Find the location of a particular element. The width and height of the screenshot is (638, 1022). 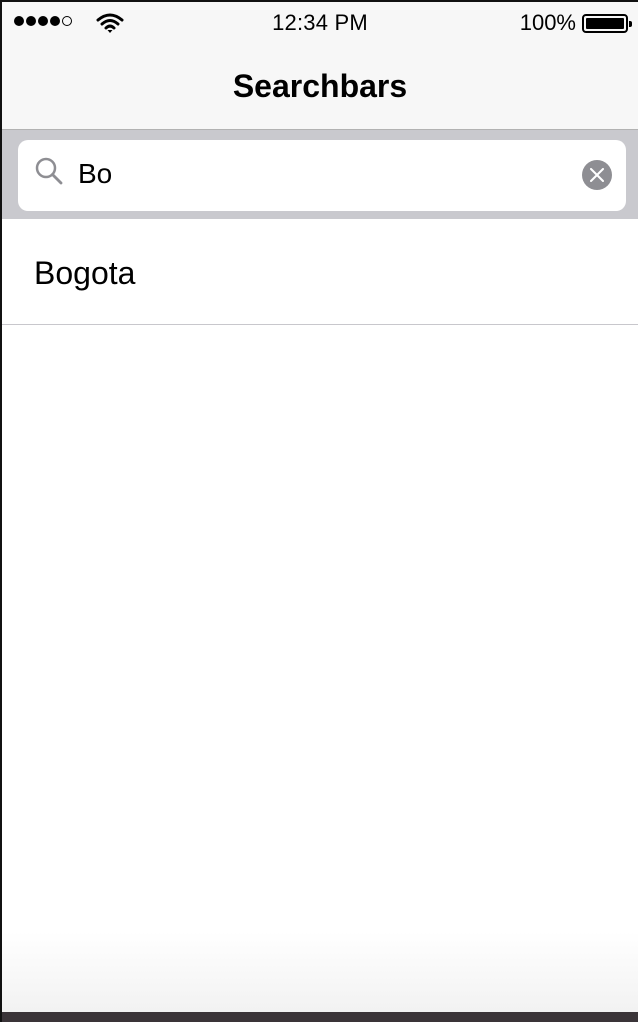

clear-icon is located at coordinates (597, 175).